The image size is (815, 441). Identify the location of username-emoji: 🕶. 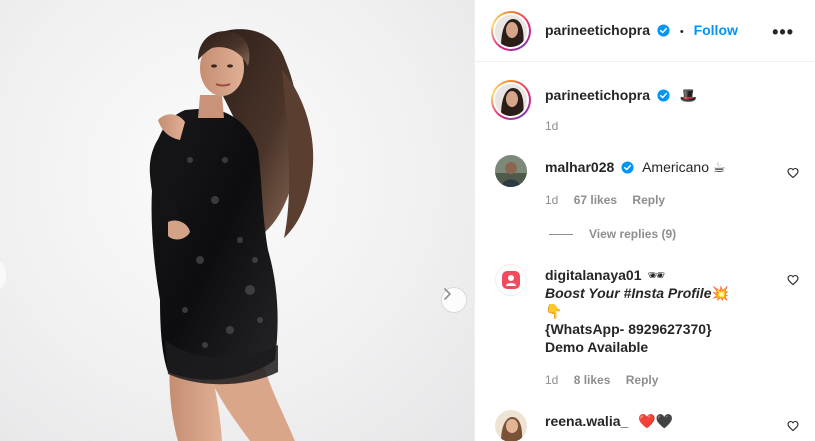
(656, 275).